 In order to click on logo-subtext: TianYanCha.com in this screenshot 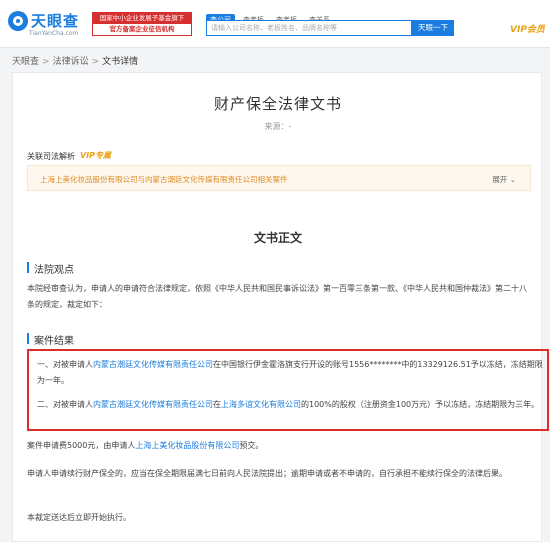, I will do `click(54, 33)`.